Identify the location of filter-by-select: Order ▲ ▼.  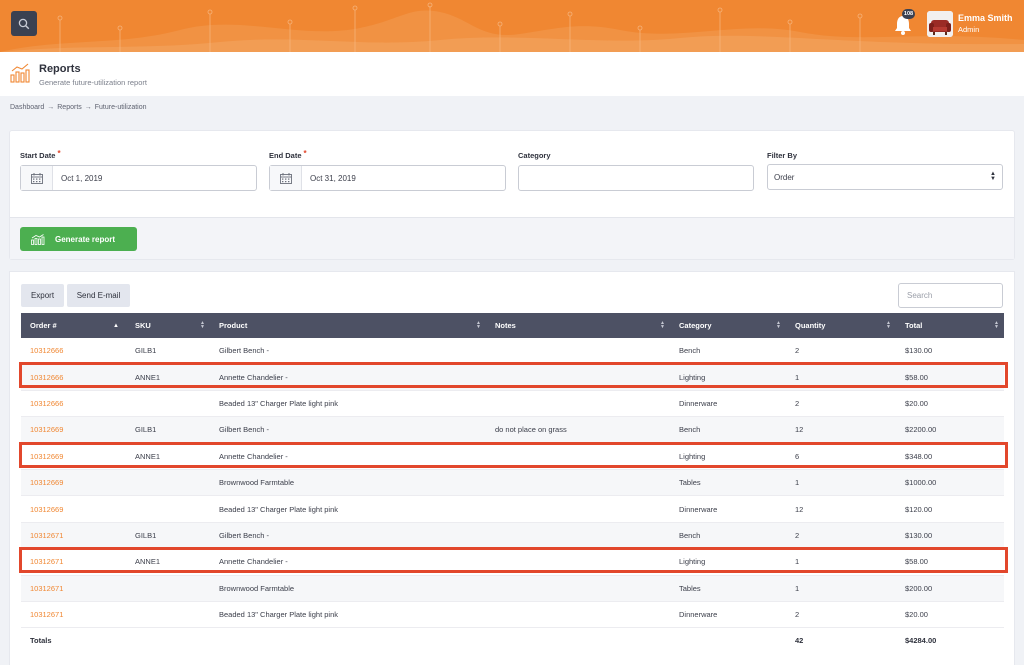
(885, 177).